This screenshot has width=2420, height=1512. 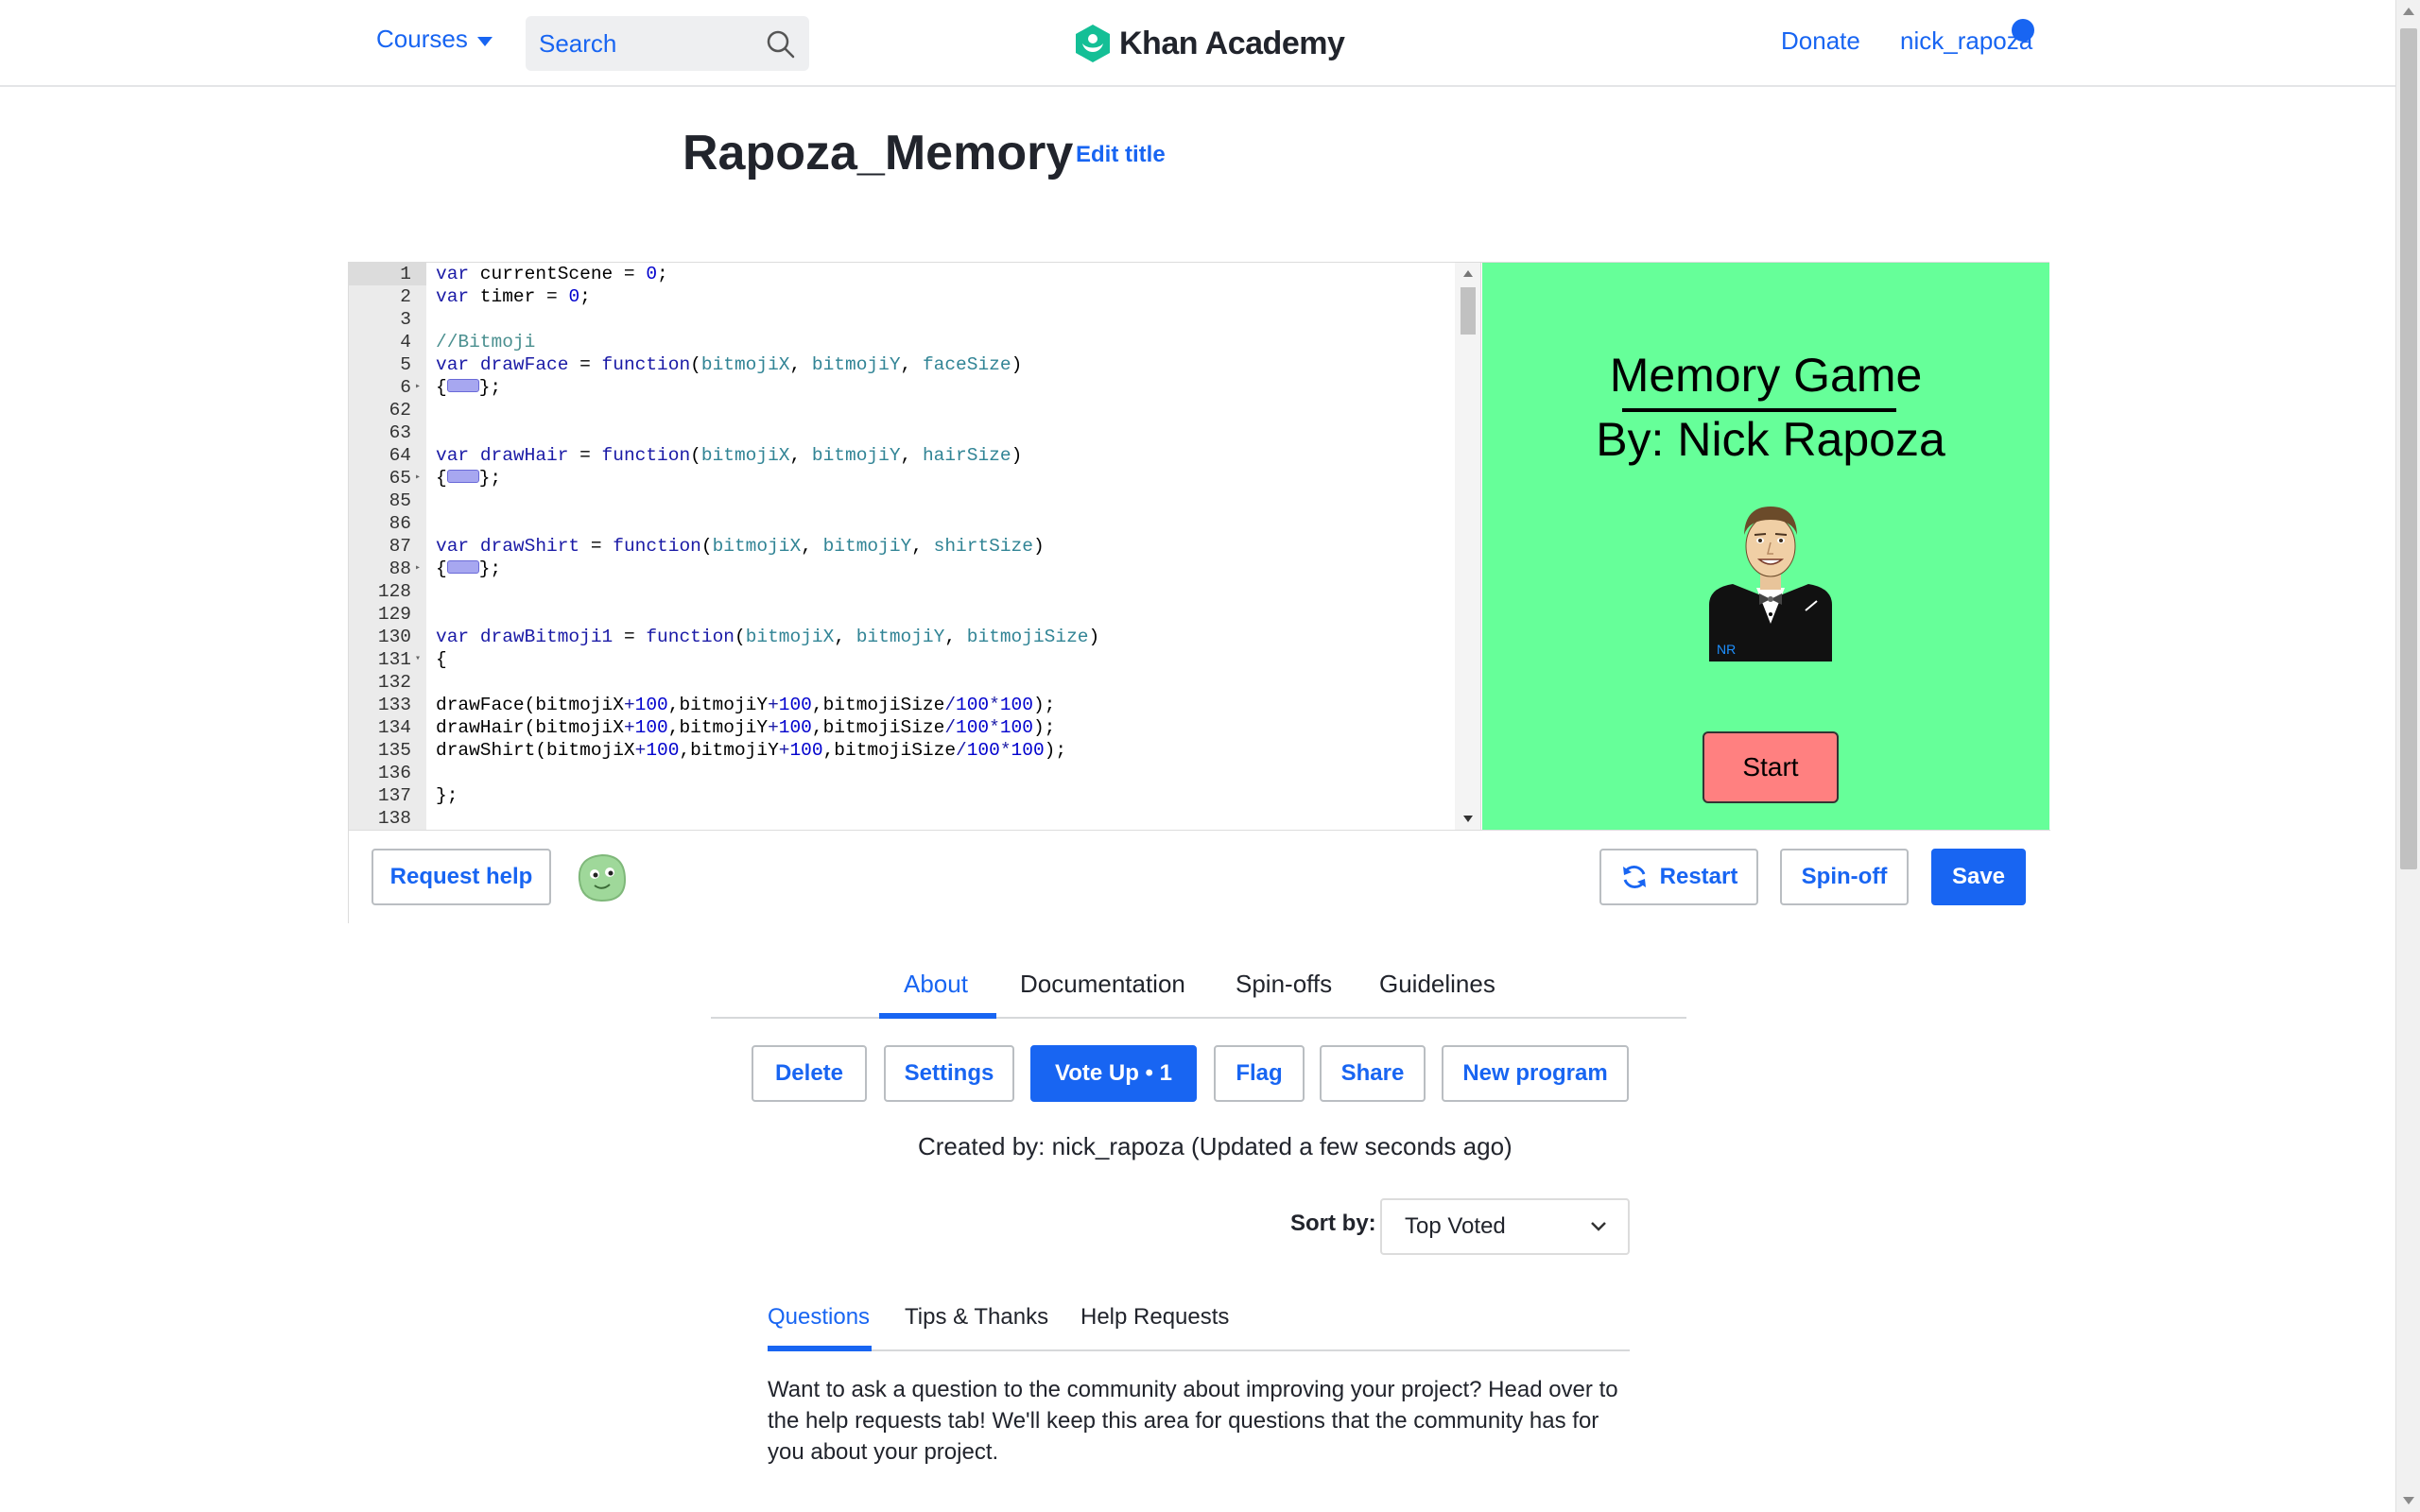 What do you see at coordinates (1437, 984) in the screenshot?
I see `tab-guidelines: Guidelines` at bounding box center [1437, 984].